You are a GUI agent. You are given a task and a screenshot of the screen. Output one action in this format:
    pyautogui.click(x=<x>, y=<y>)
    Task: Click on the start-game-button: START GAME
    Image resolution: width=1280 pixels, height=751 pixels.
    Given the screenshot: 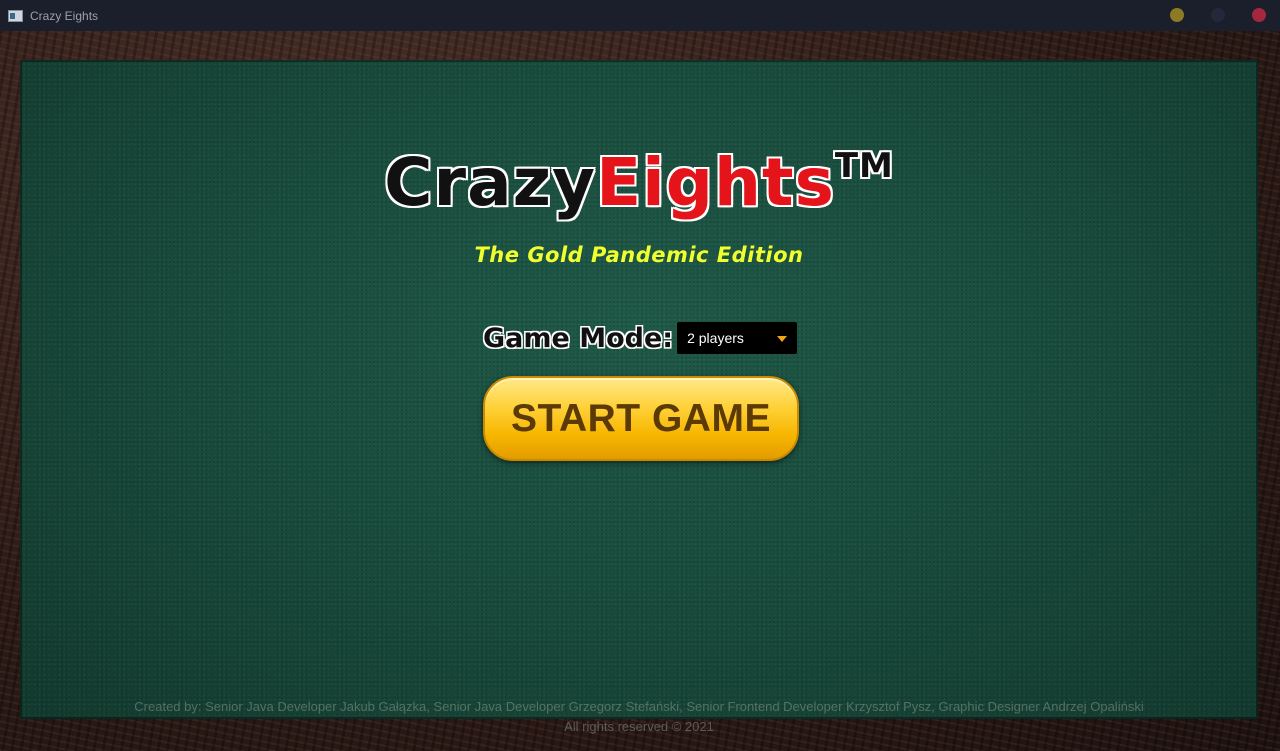 What is the action you would take?
    pyautogui.click(x=641, y=418)
    